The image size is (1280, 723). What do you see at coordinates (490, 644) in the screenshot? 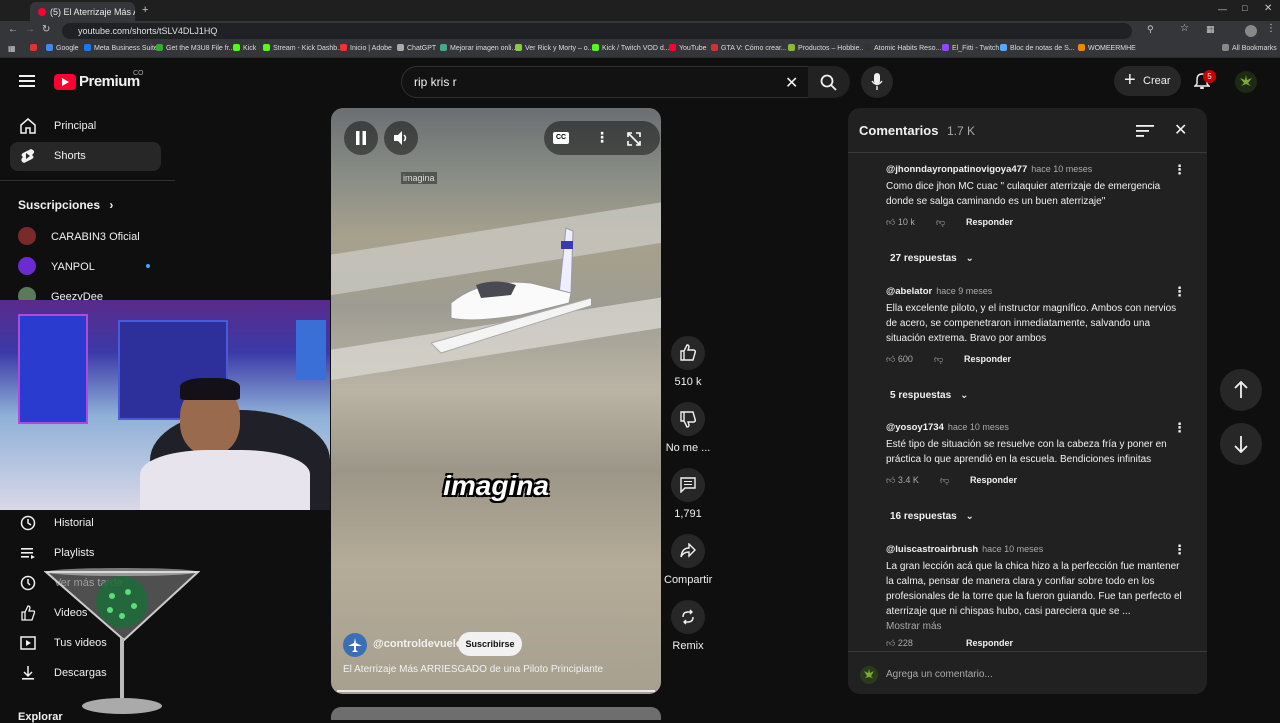
I see `subscribe-button: Suscribirse` at bounding box center [490, 644].